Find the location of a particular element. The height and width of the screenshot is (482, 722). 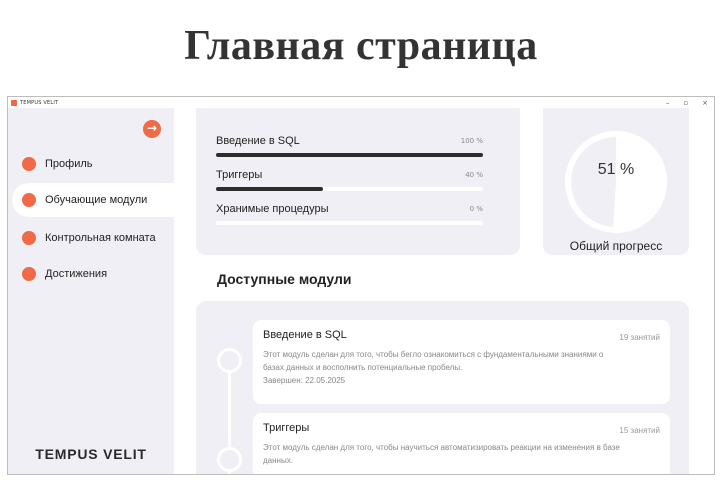

module-title: Триггеры is located at coordinates (286, 428).